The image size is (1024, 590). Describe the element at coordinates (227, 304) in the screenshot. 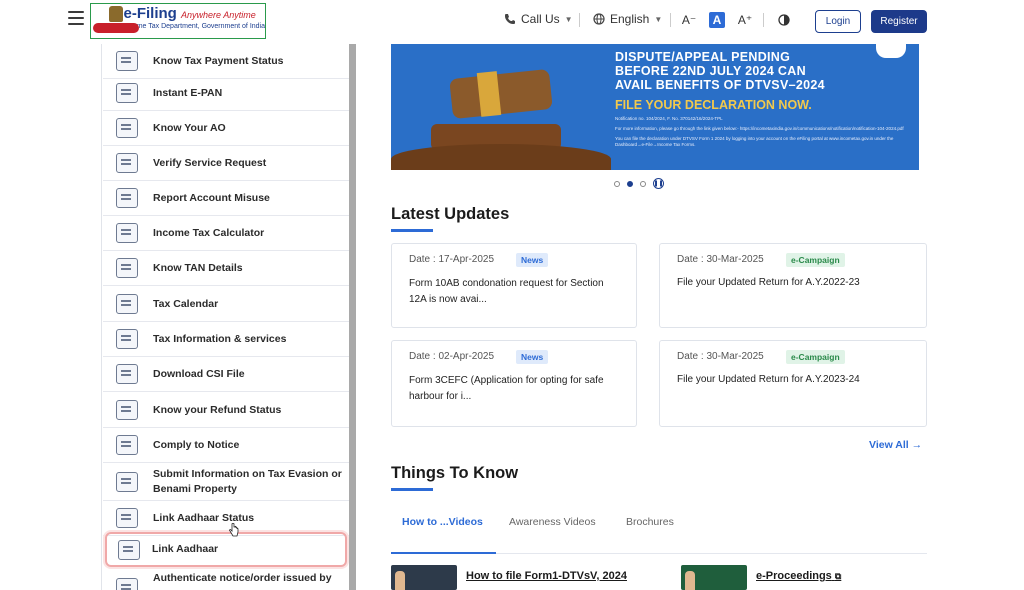

I see `sidebar-item-tax-calendar: Tax Calendar` at that location.